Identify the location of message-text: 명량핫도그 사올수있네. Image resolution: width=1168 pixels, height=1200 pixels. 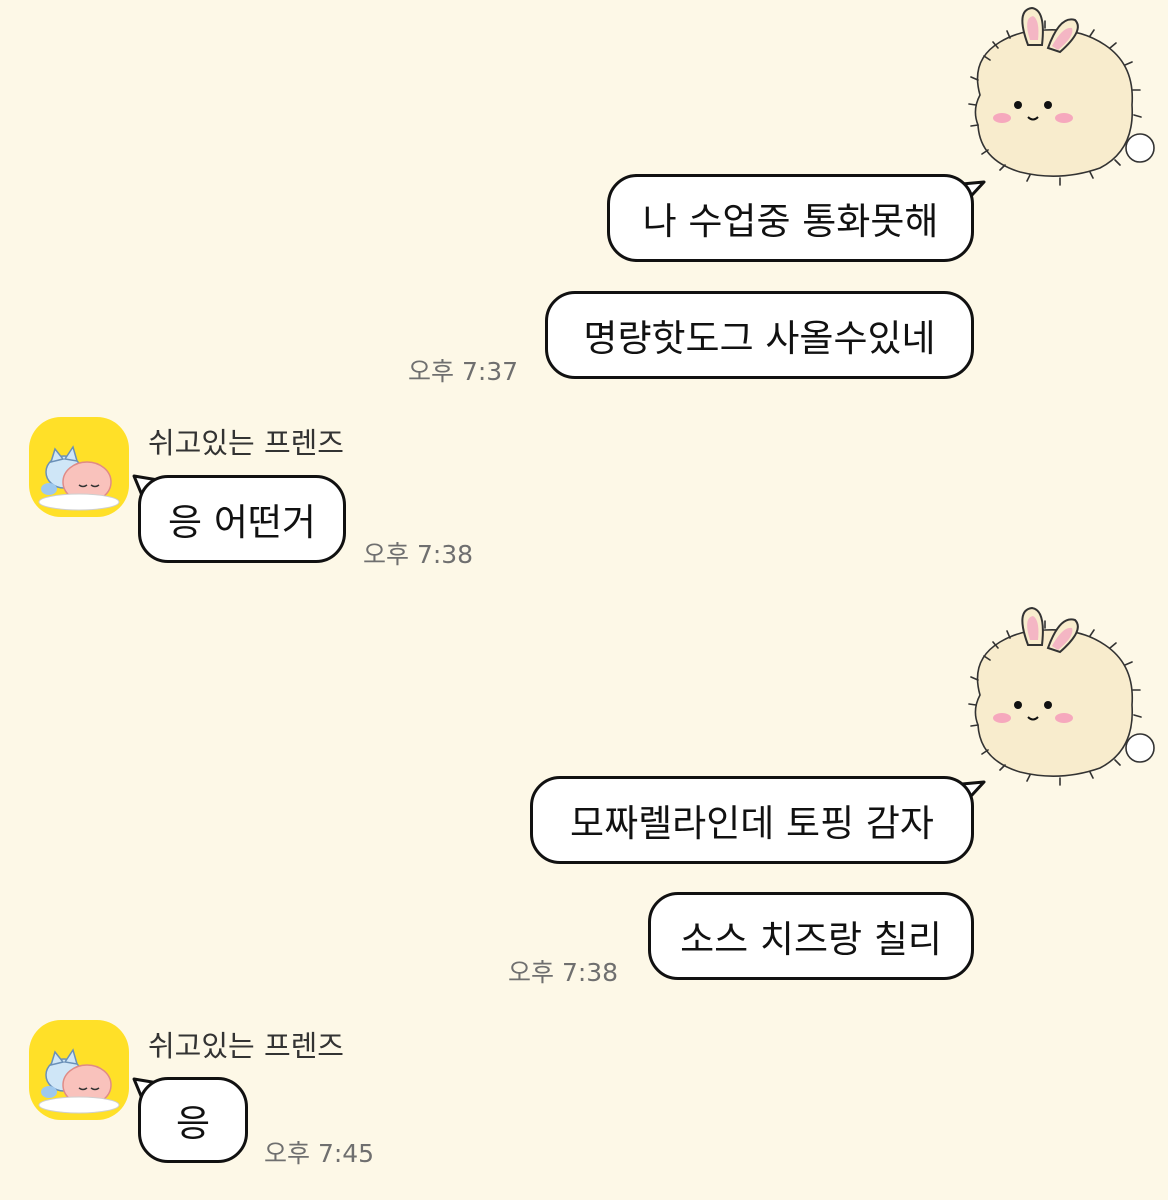
(759, 338).